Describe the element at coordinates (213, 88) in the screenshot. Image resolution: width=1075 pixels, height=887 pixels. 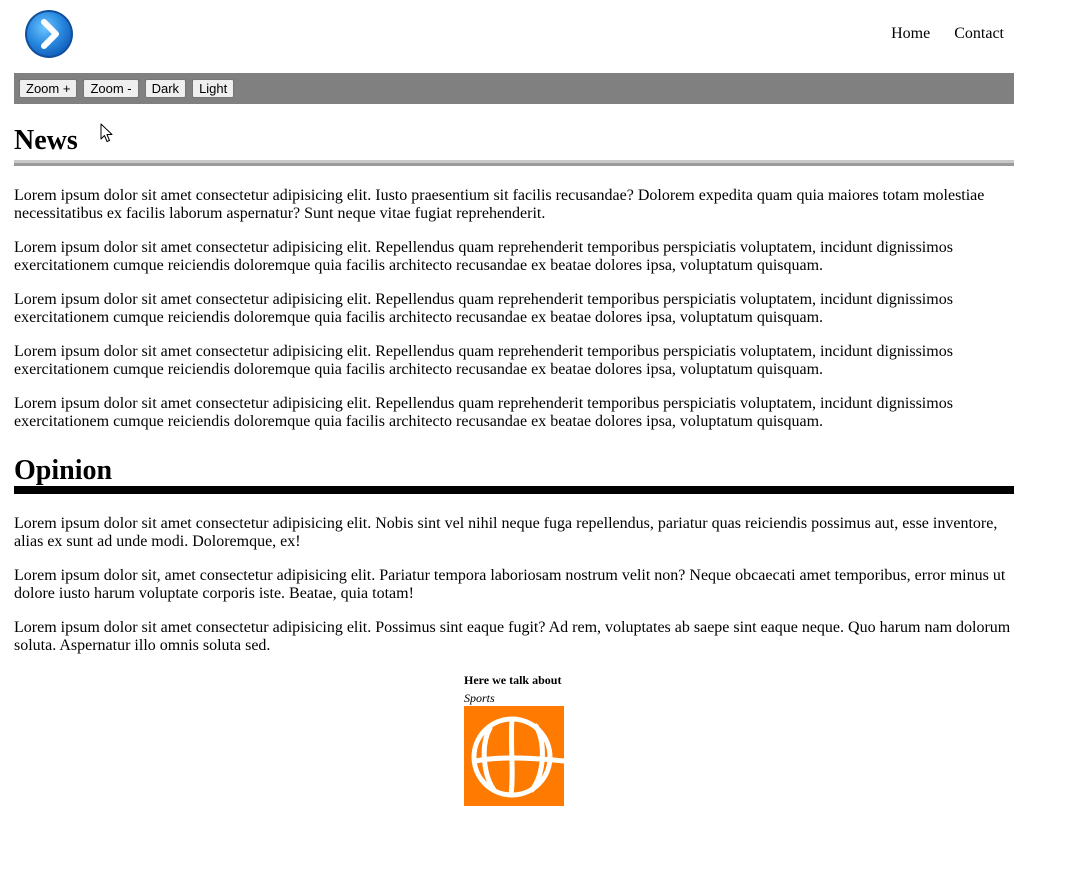
I see `light-theme-button: Light` at that location.